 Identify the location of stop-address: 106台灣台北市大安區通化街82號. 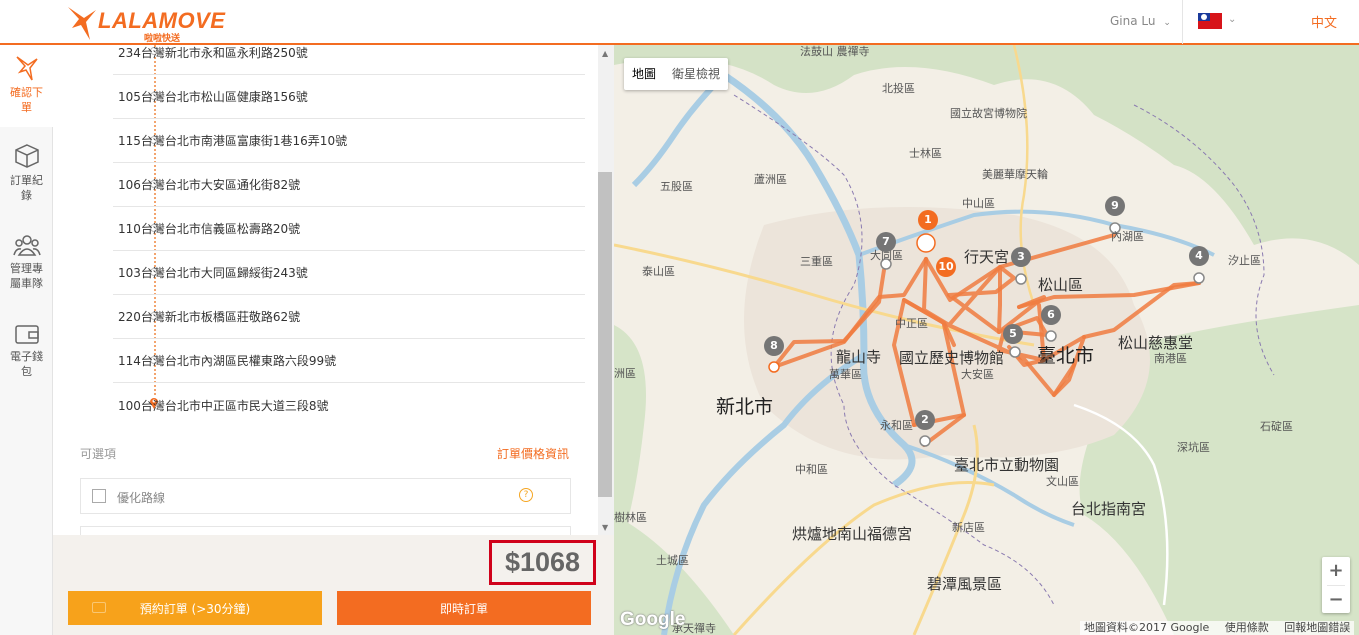
(209, 185).